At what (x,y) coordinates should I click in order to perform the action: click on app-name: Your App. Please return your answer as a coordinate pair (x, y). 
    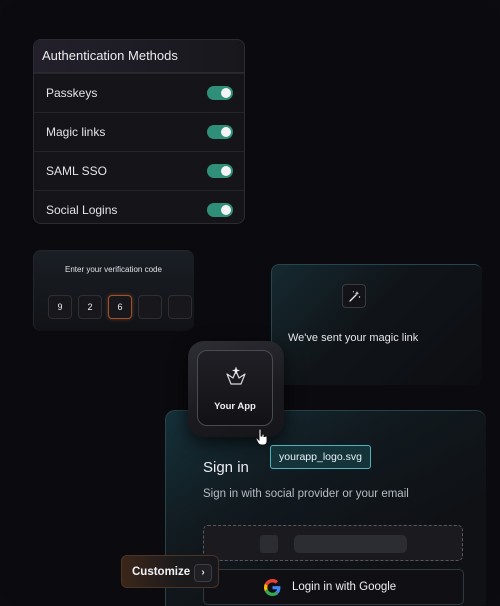
    Looking at the image, I should click on (235, 406).